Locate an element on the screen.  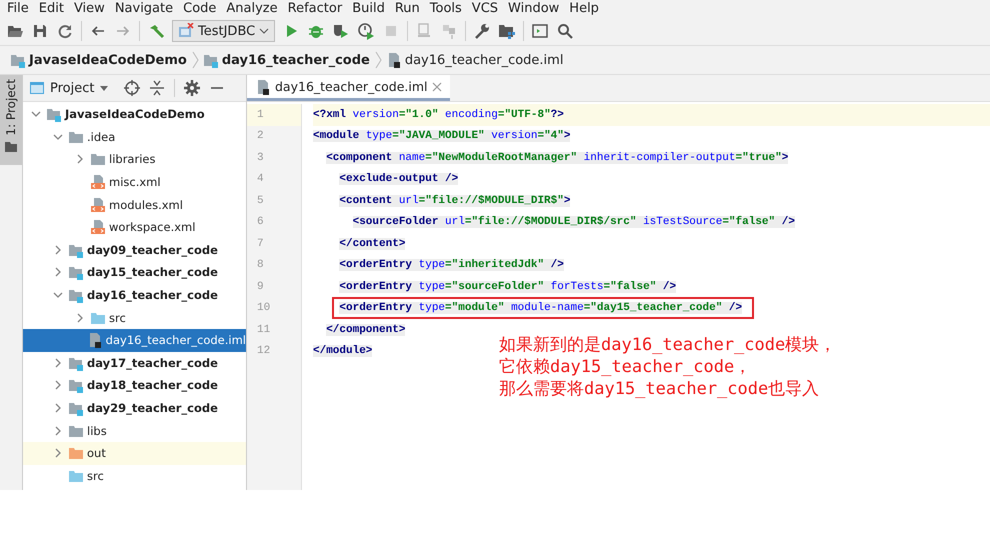
line-number: 1 is located at coordinates (260, 114).